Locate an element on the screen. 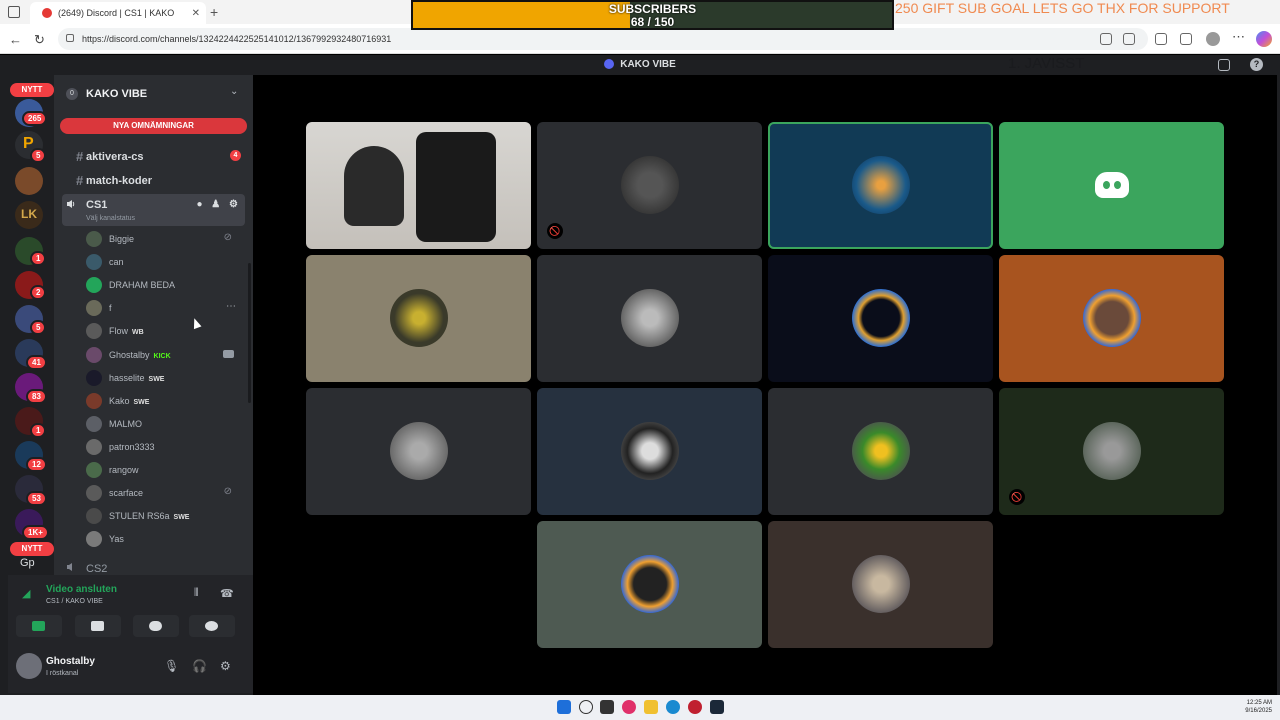 The height and width of the screenshot is (720, 1280). close-tab-icon: ✕ is located at coordinates (196, 13).